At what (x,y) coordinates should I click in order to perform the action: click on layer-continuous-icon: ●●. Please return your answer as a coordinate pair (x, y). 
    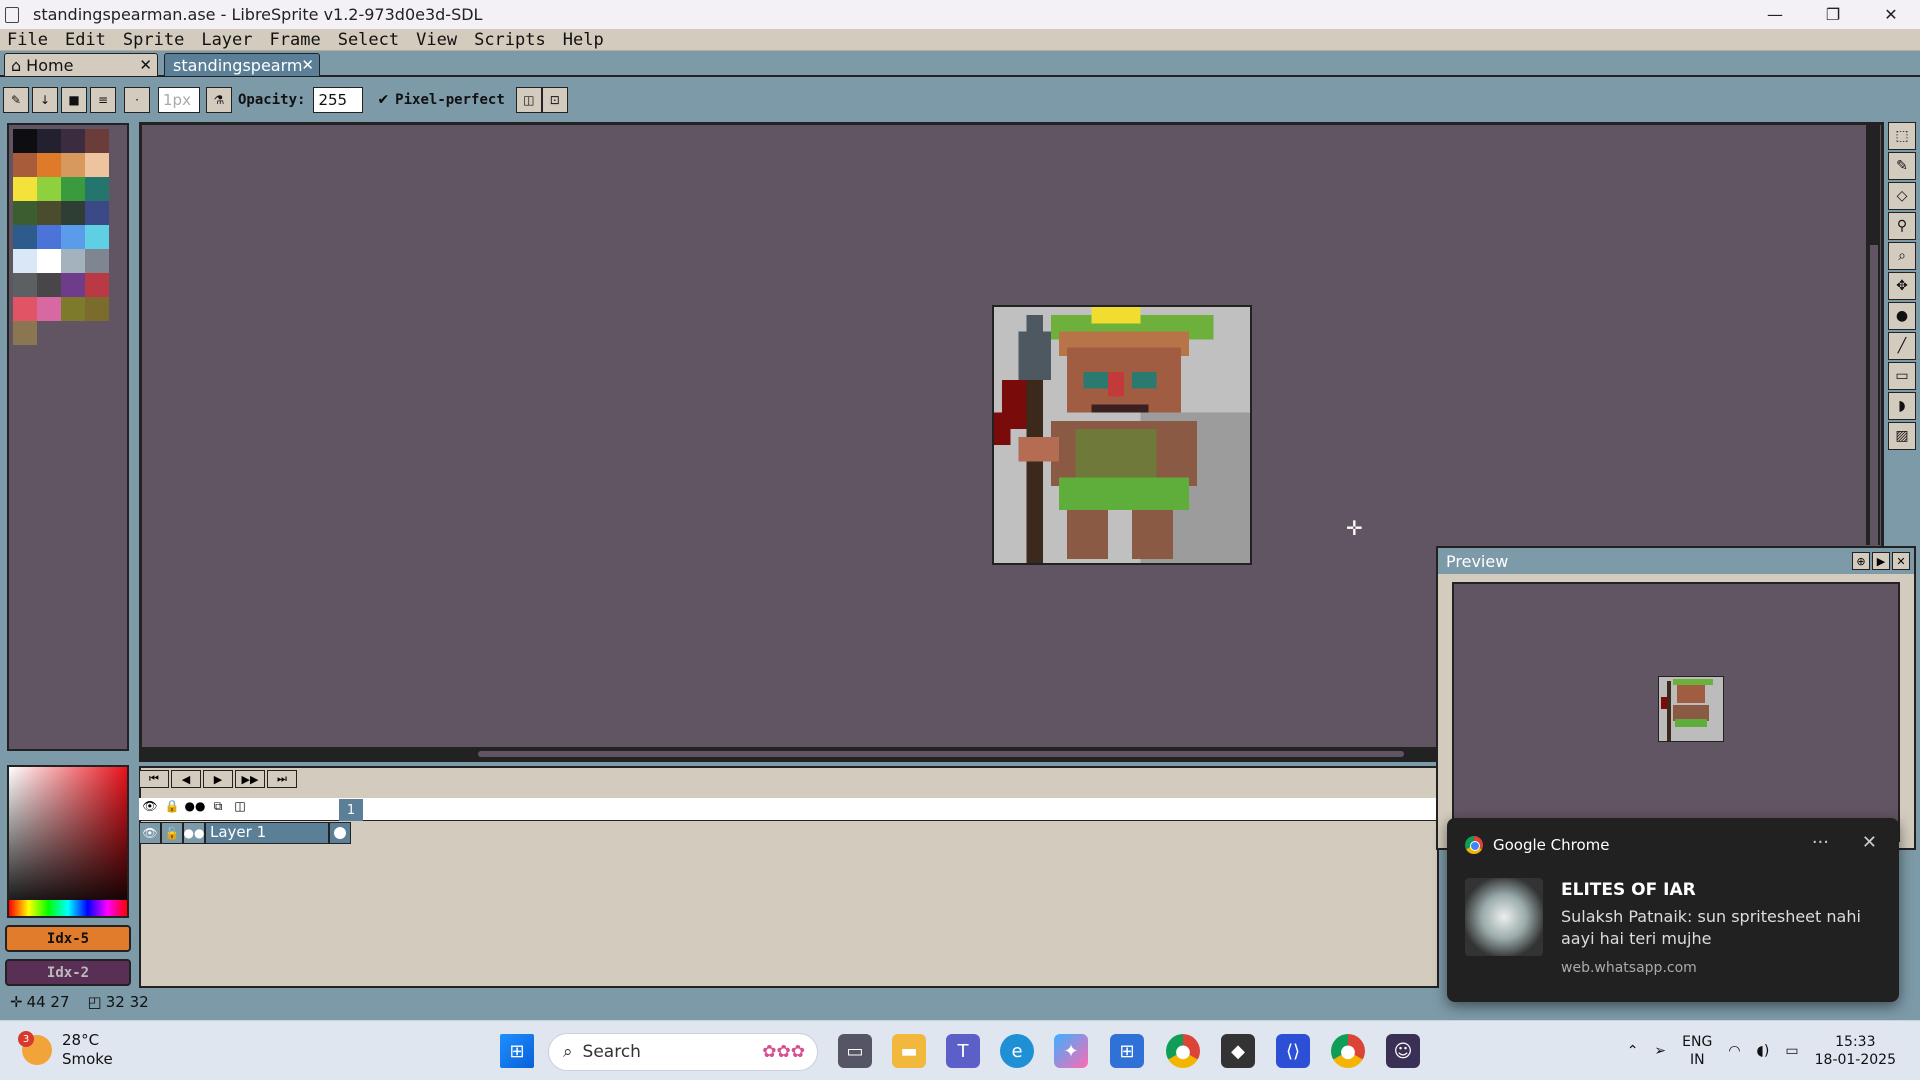
    Looking at the image, I should click on (194, 833).